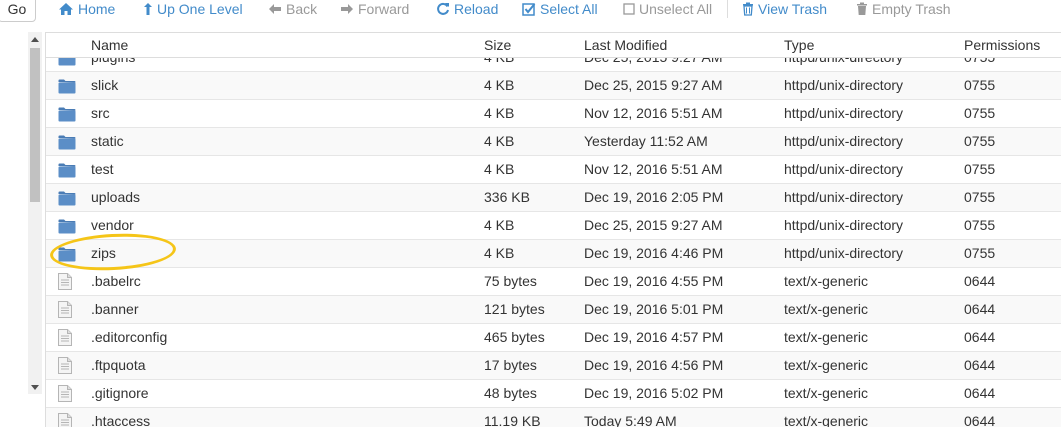  What do you see at coordinates (630, 420) in the screenshot?
I see `file-last-modified: Today 5:49 AM` at bounding box center [630, 420].